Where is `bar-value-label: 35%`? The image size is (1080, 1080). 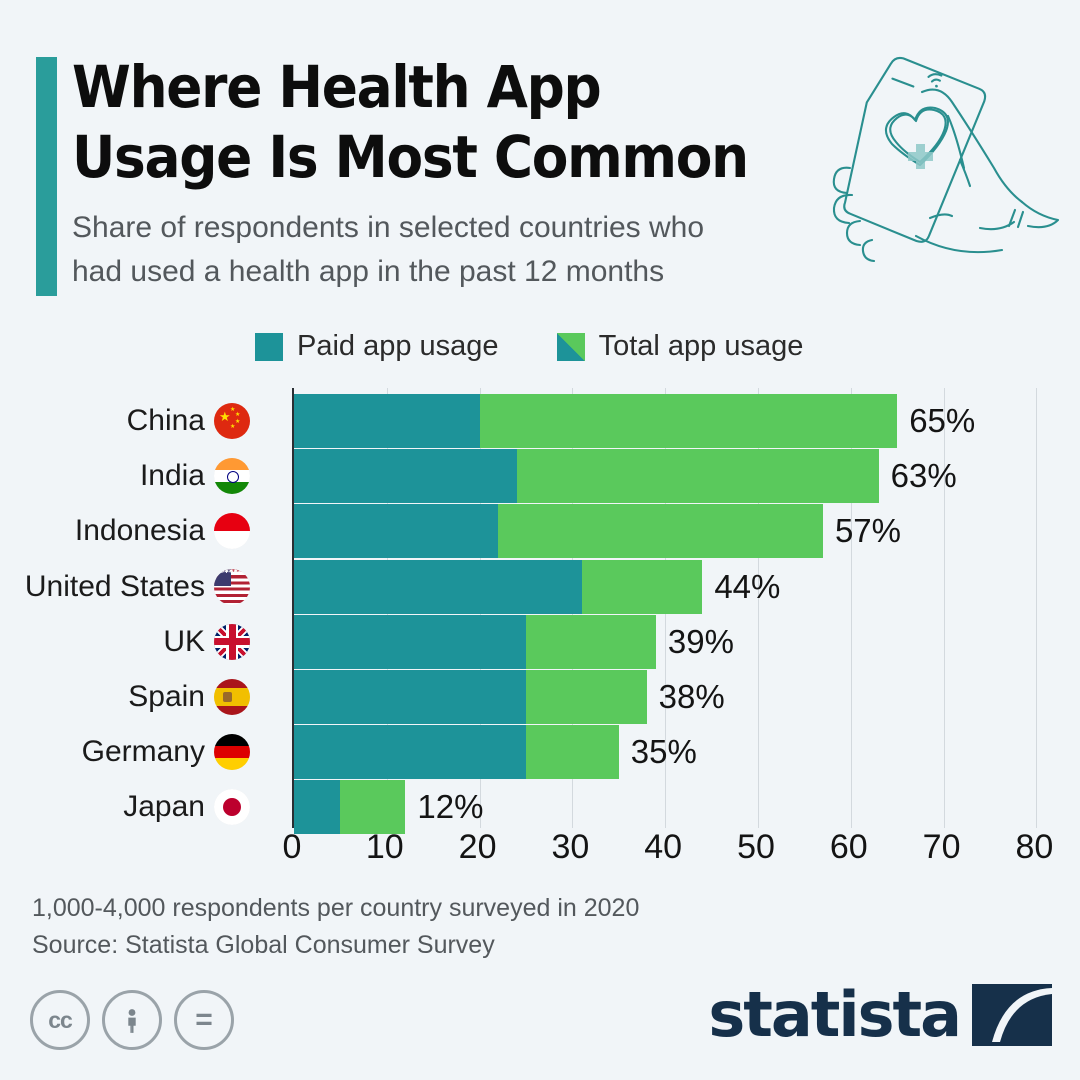 bar-value-label: 35% is located at coordinates (663, 752).